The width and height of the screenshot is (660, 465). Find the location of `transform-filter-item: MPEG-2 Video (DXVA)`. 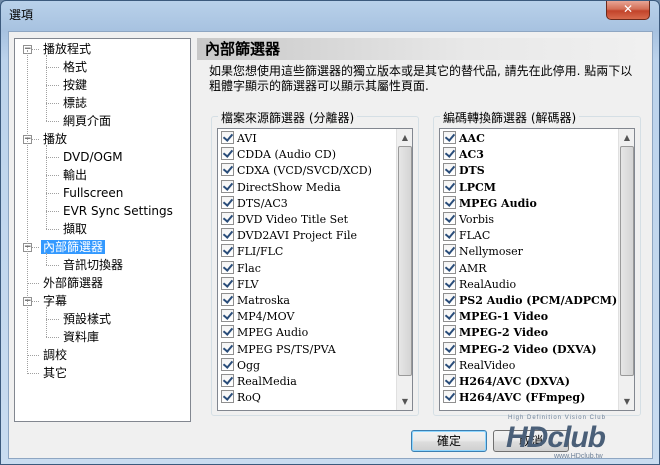

transform-filter-item: MPEG-2 Video (DXVA) is located at coordinates (520, 349).